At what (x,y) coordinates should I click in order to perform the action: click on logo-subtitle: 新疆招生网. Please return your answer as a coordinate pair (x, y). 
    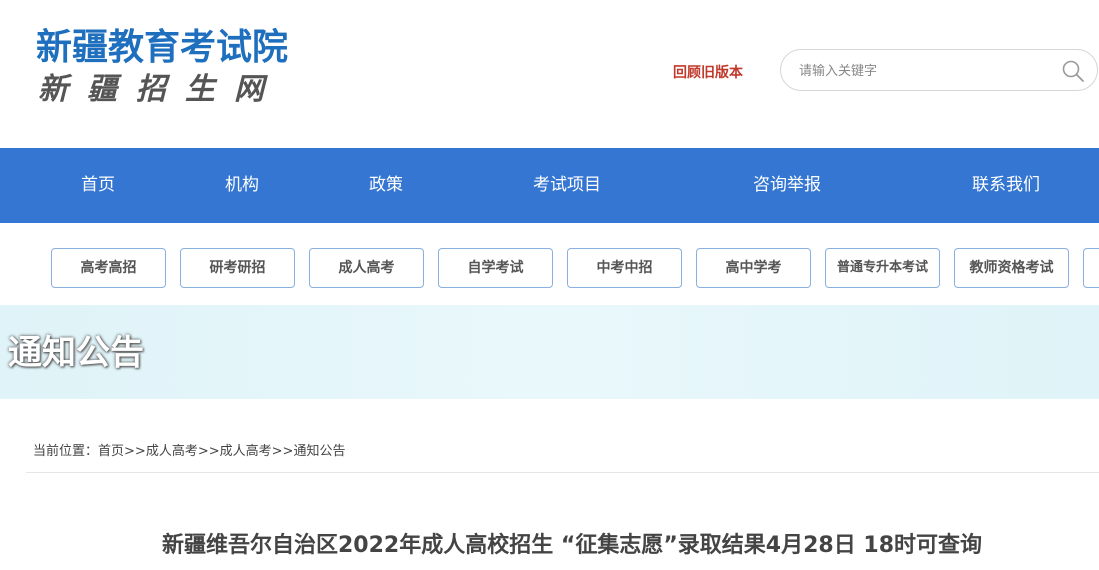
    Looking at the image, I should click on (160, 89).